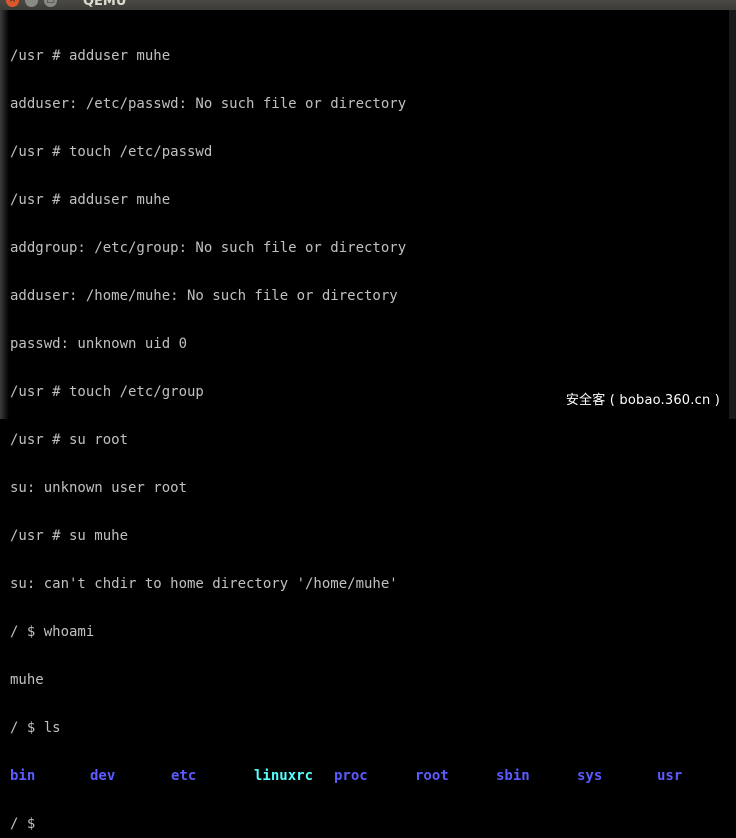 This screenshot has height=838, width=736. What do you see at coordinates (432, 776) in the screenshot?
I see `ls-entry-root: root` at bounding box center [432, 776].